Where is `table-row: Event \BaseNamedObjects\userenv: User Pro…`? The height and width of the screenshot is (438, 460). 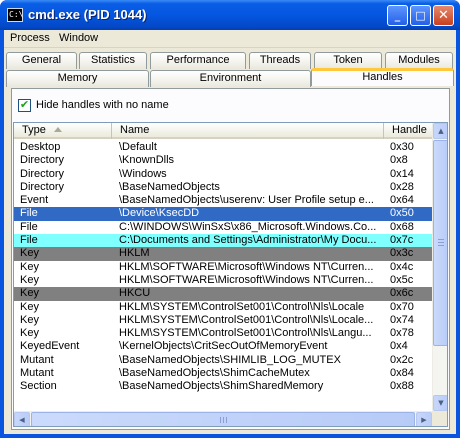
table-row: Event \BaseNamedObjects\userenv: User Pro… is located at coordinates (223, 200).